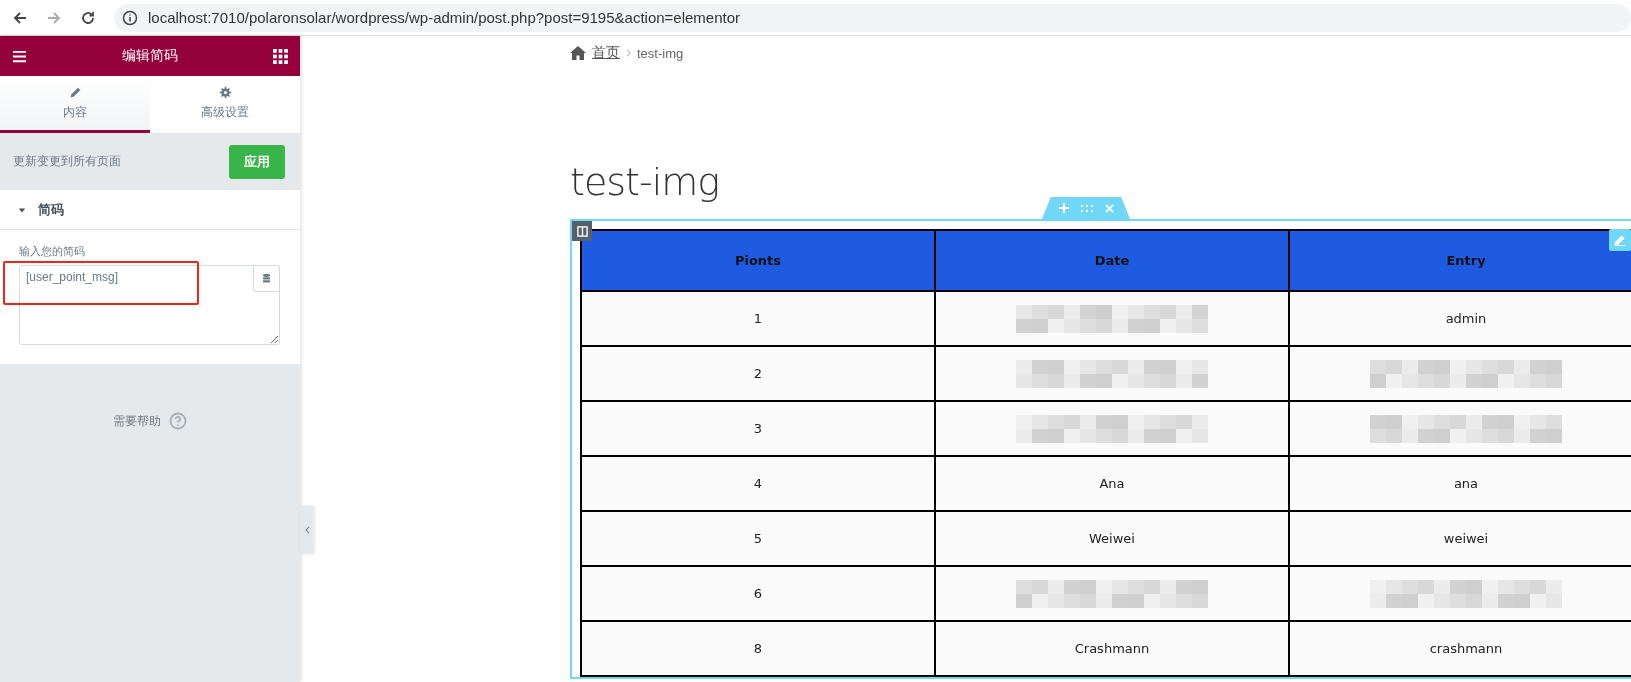  What do you see at coordinates (758, 373) in the screenshot?
I see `table-cell: 2` at bounding box center [758, 373].